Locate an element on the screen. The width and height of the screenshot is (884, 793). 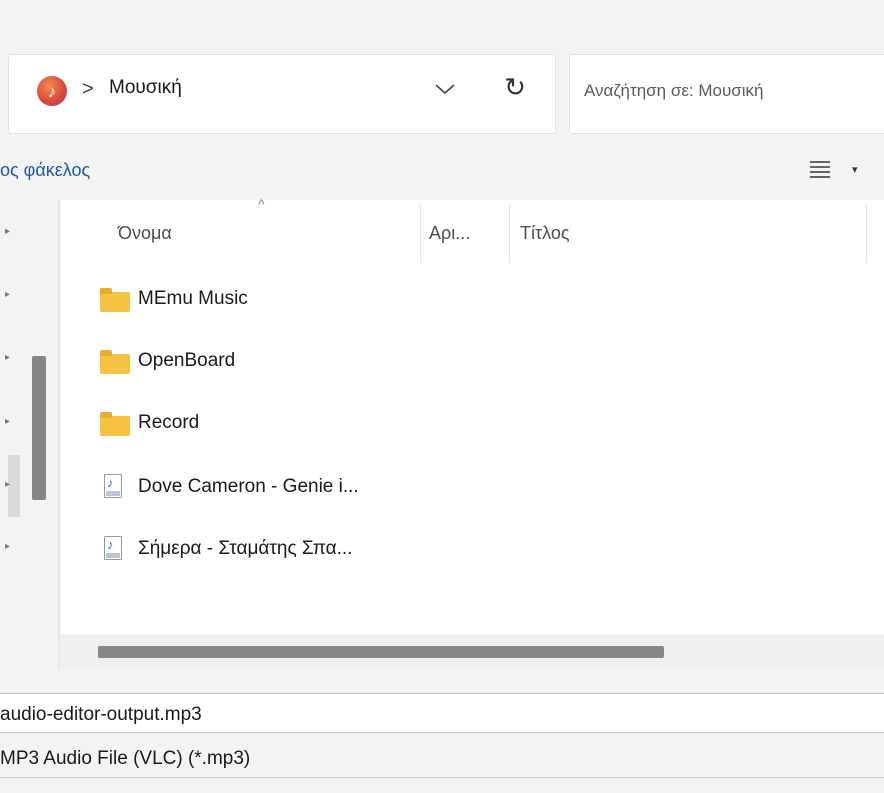
address-history-dropdown is located at coordinates (445, 89).